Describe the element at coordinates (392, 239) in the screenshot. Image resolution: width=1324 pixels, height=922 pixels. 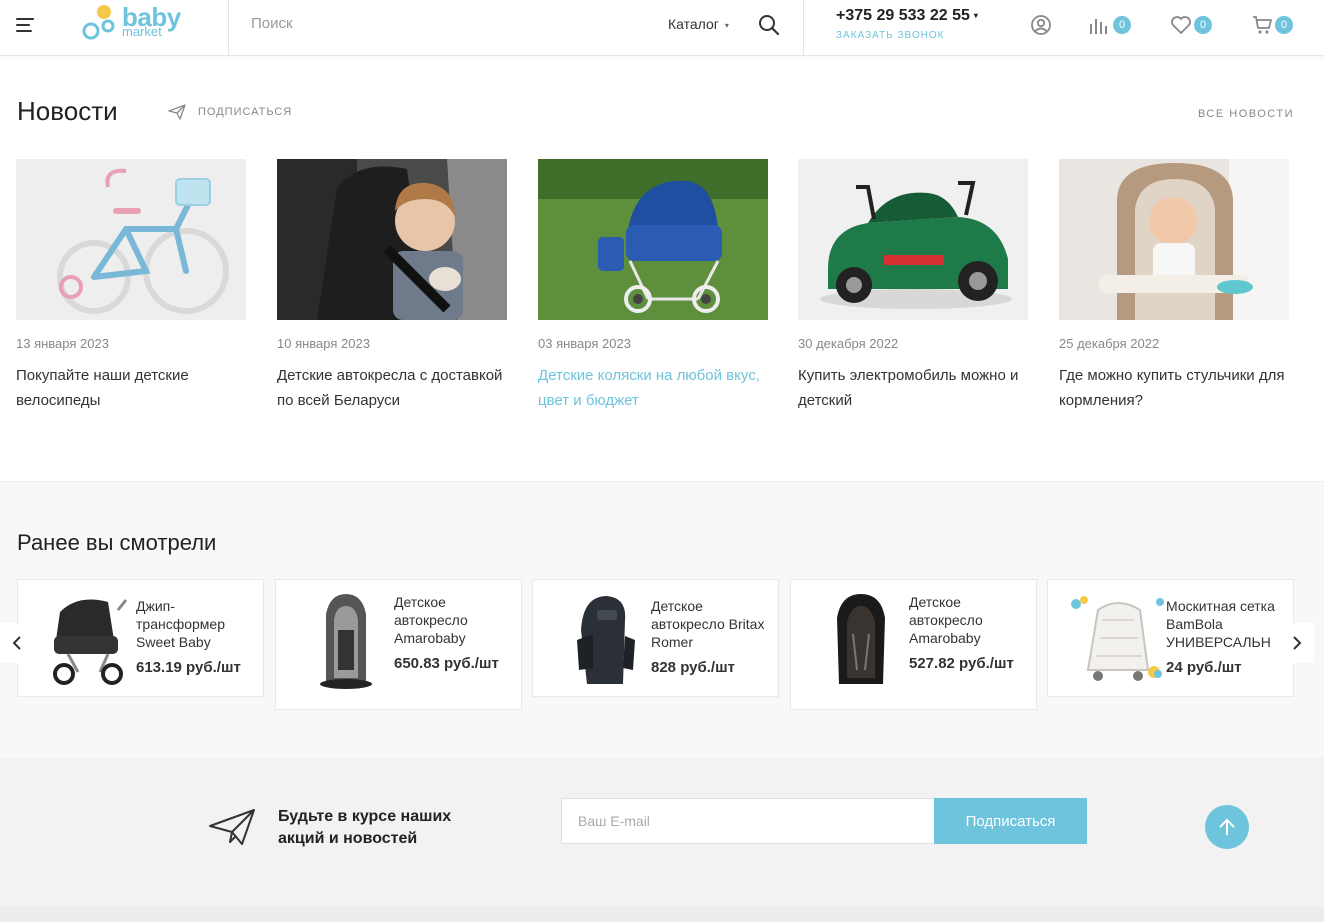
I see `news-image-car-seat` at that location.